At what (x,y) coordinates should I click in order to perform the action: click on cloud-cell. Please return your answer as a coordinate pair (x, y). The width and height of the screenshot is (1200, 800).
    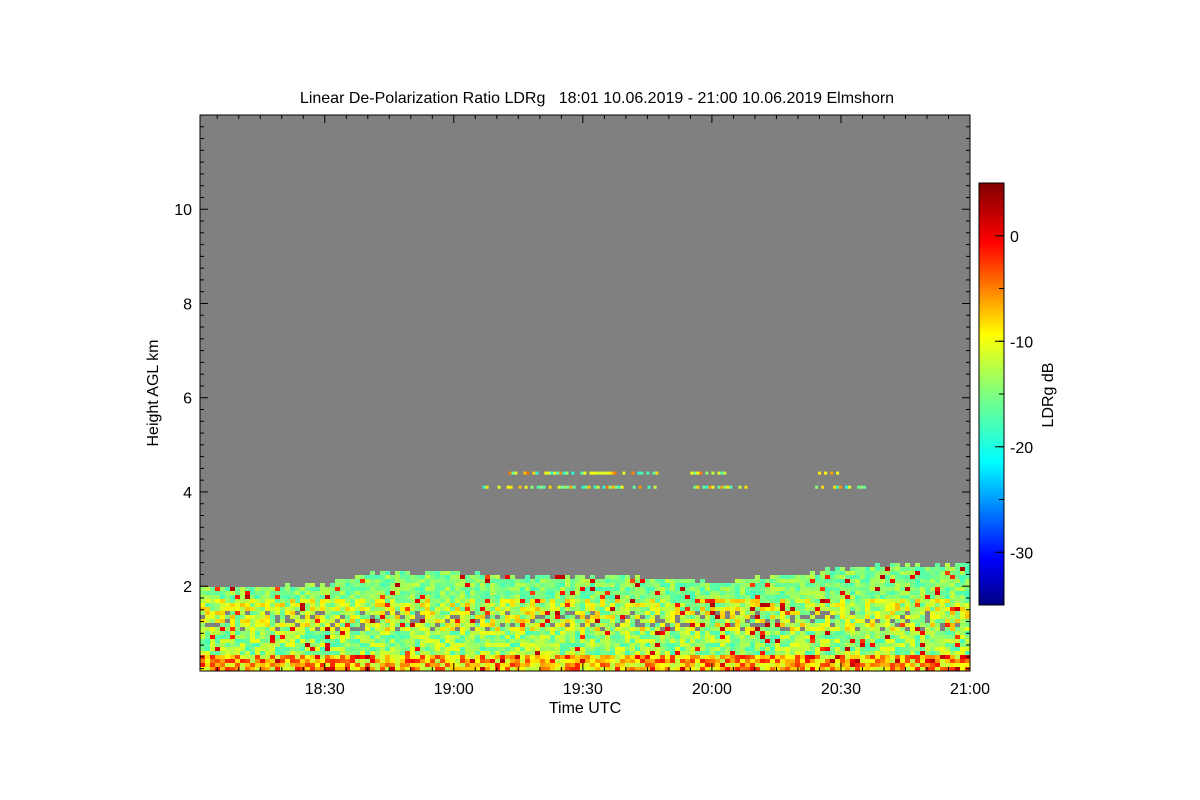
    Looking at the image, I should click on (558, 473).